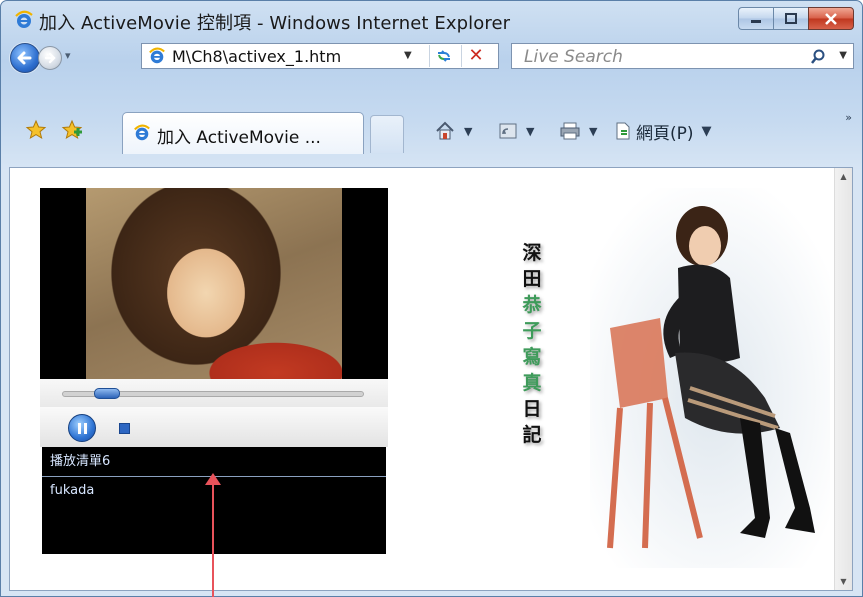 This screenshot has height=597, width=863. I want to click on scroll-down-icon: ▼, so click(843, 581).